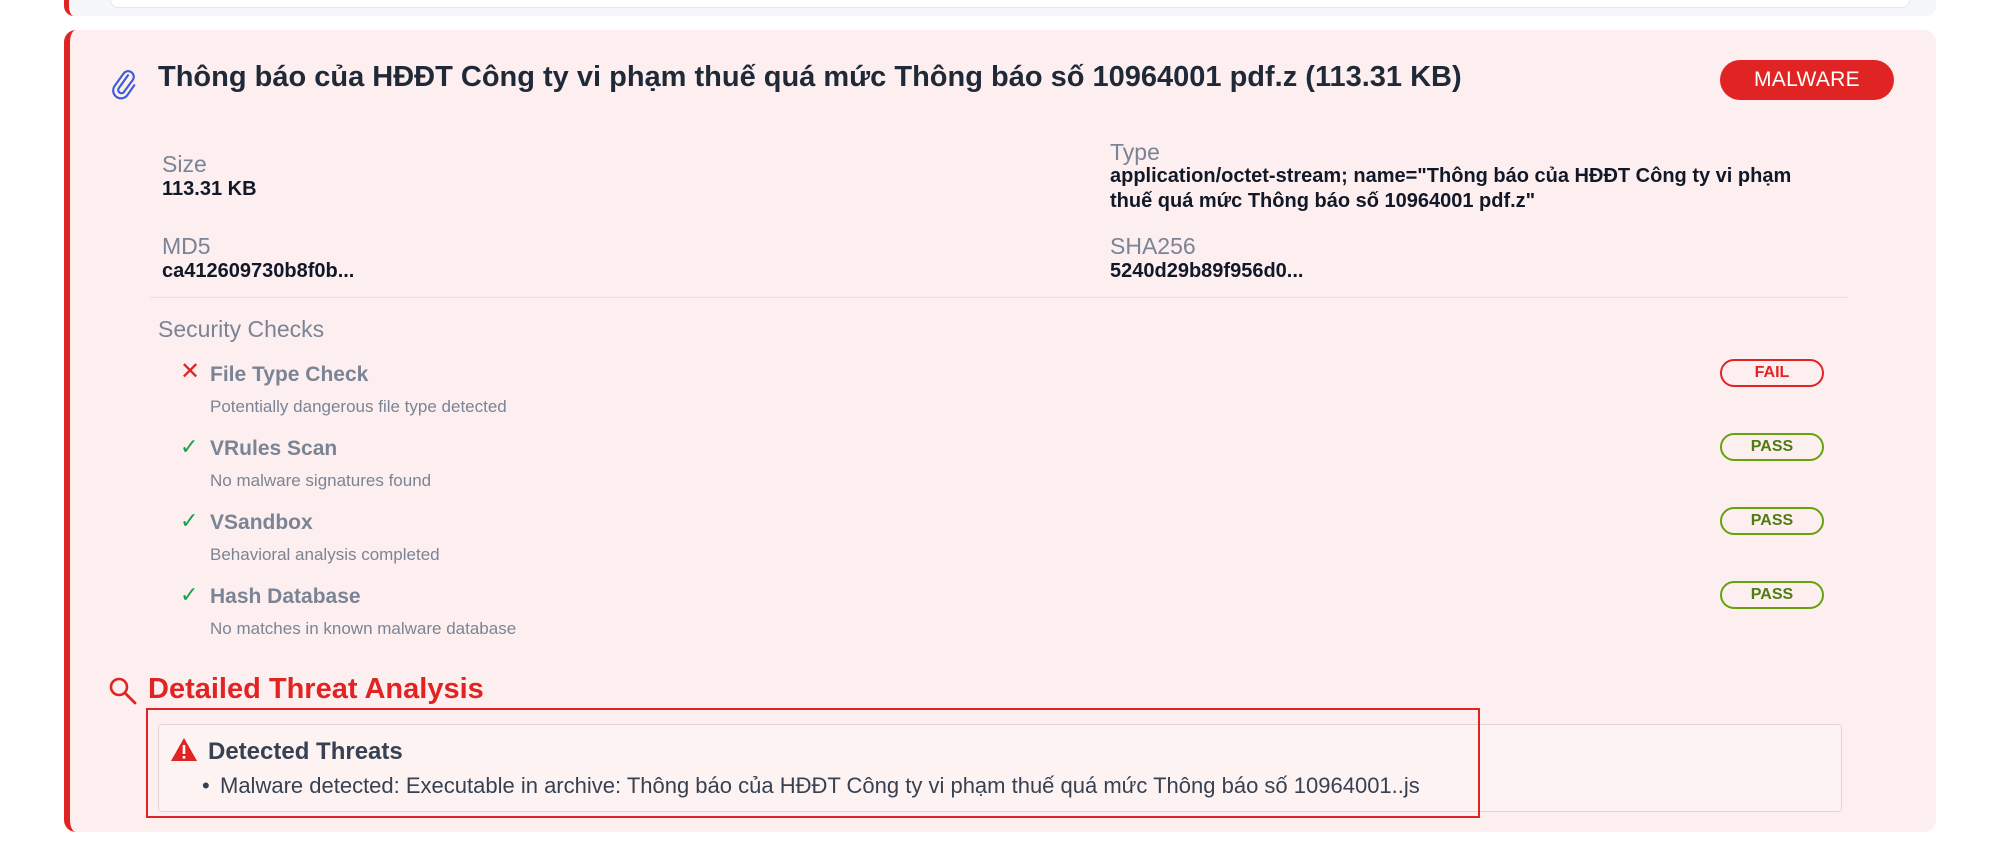 This screenshot has width=2000, height=861. What do you see at coordinates (1772, 373) in the screenshot?
I see `check-status-badge: FAIL` at bounding box center [1772, 373].